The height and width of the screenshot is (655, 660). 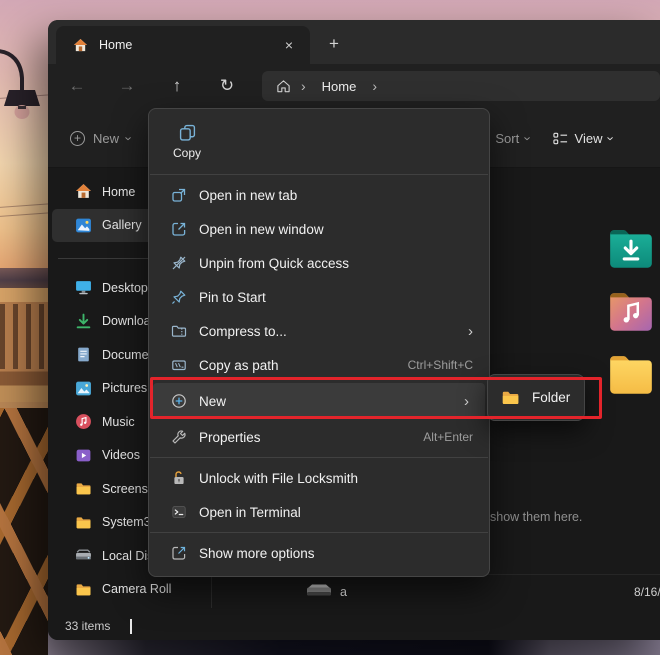 I want to click on new-submenu: Folder, so click(x=536, y=397).